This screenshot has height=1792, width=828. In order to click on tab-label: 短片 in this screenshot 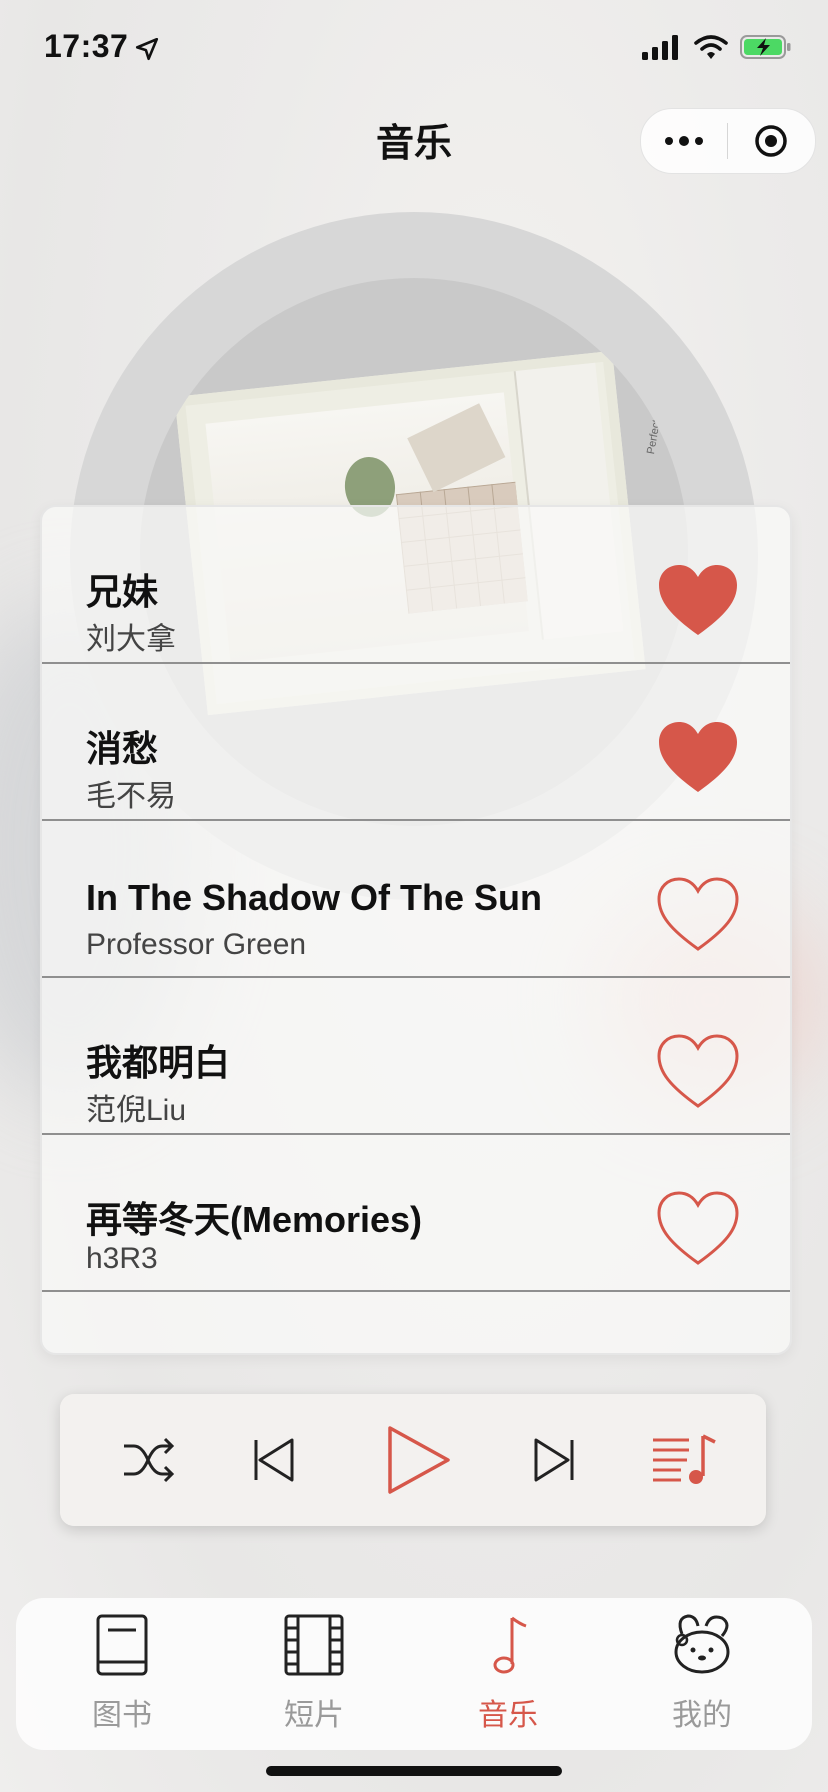, I will do `click(314, 1715)`.